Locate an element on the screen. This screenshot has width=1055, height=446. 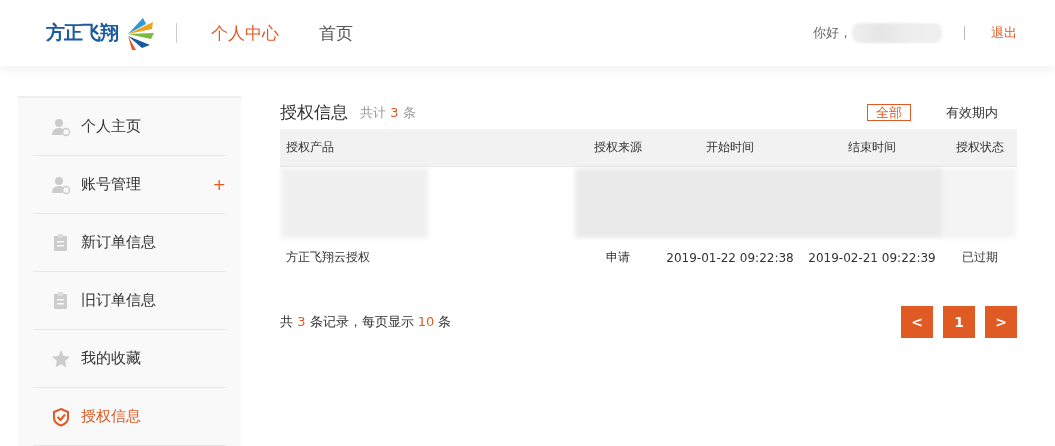
table-cell: 2019-02-21 09:22:39 is located at coordinates (872, 257).